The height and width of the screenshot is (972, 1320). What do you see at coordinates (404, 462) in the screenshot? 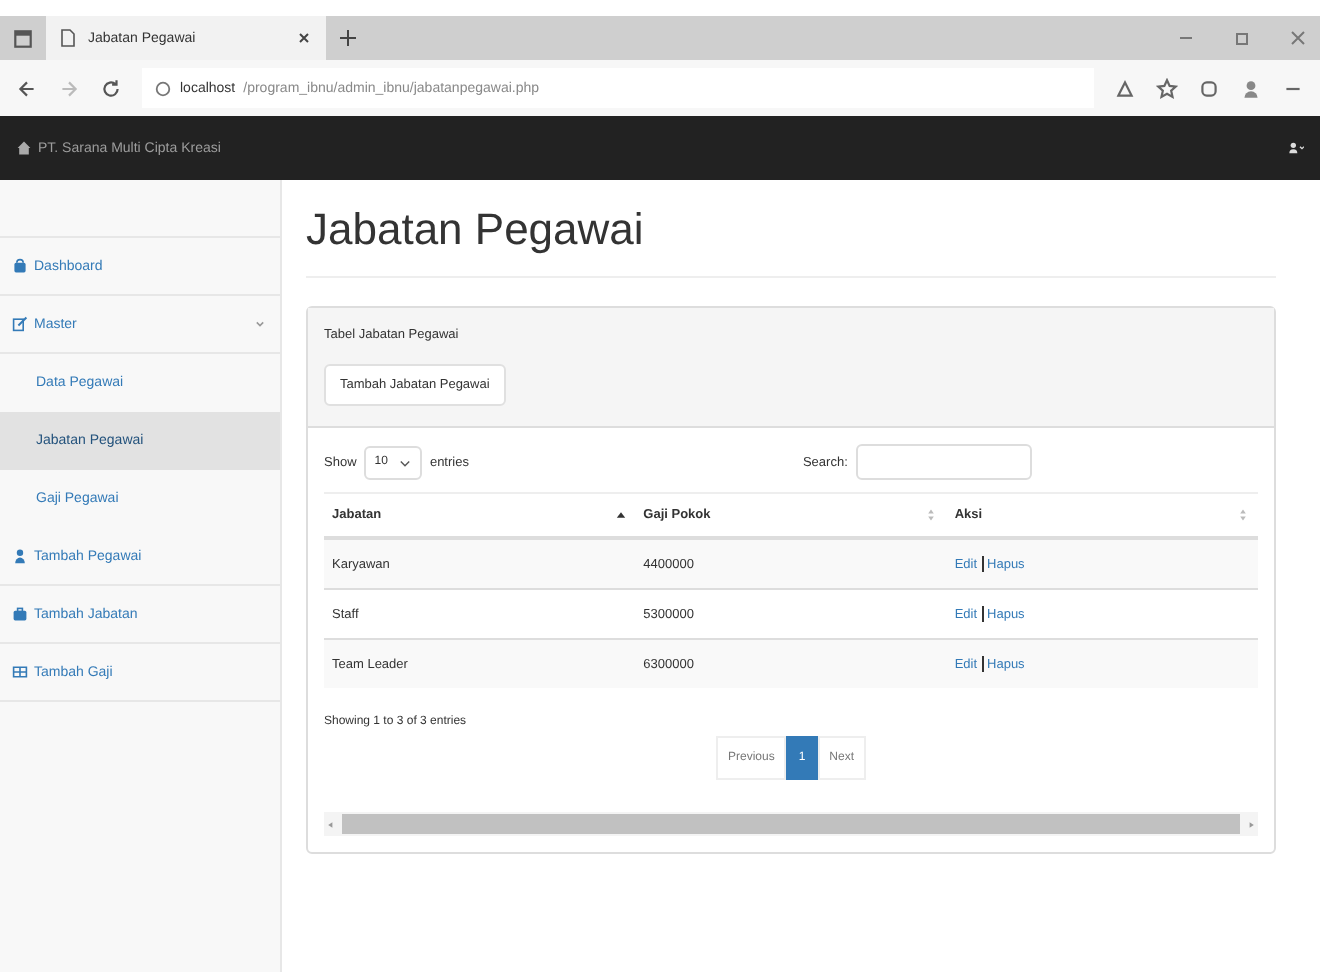
I see `caret-icon` at bounding box center [404, 462].